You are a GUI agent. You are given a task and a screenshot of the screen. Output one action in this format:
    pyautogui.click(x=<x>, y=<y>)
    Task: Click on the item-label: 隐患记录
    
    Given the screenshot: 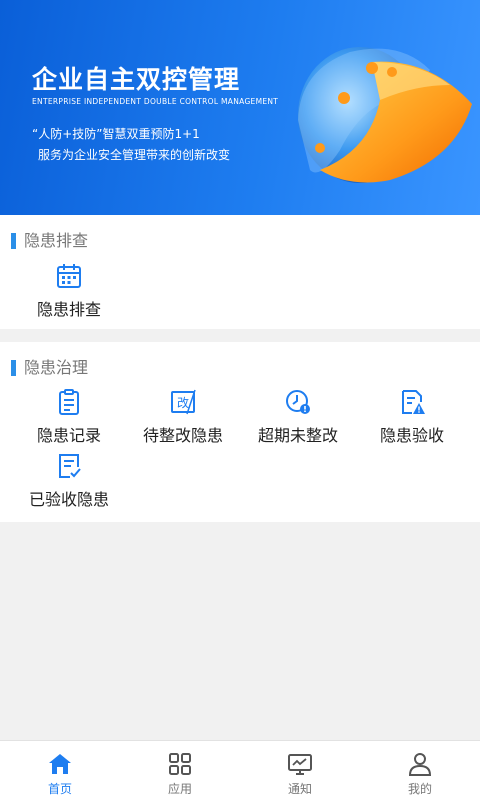 What is the action you would take?
    pyautogui.click(x=68, y=435)
    